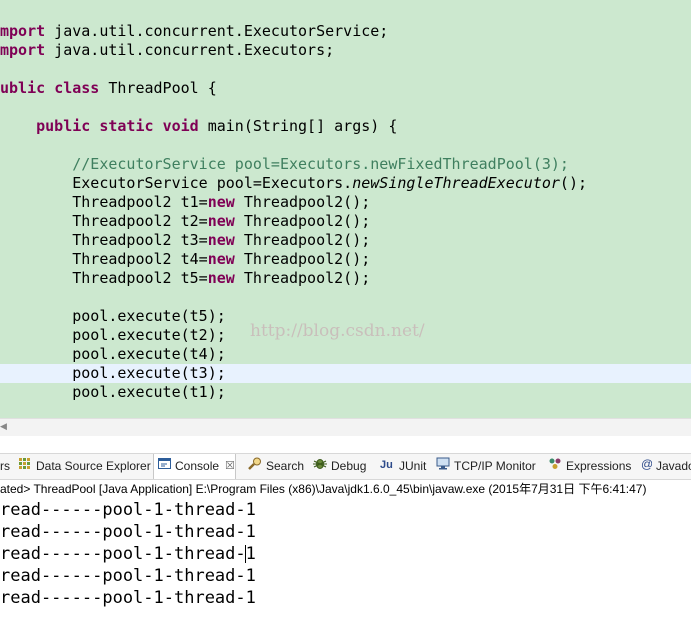  What do you see at coordinates (104, 259) in the screenshot?
I see `code-text: Threadpool2 t4=` at bounding box center [104, 259].